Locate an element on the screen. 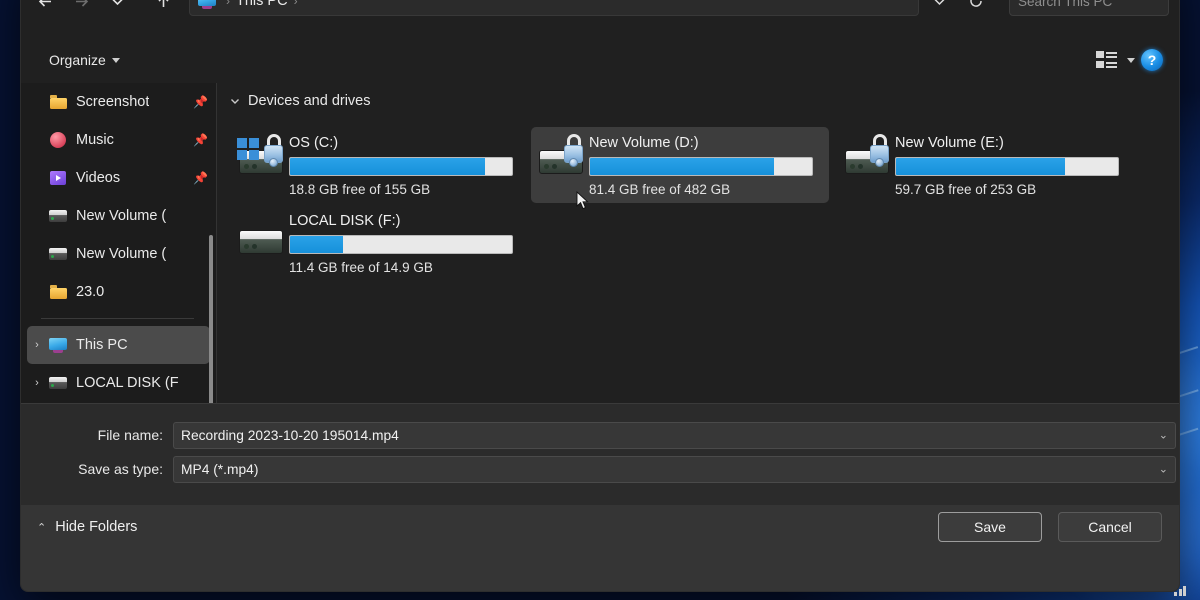 This screenshot has height=600, width=1200. organize-button: Organize is located at coordinates (84, 60).